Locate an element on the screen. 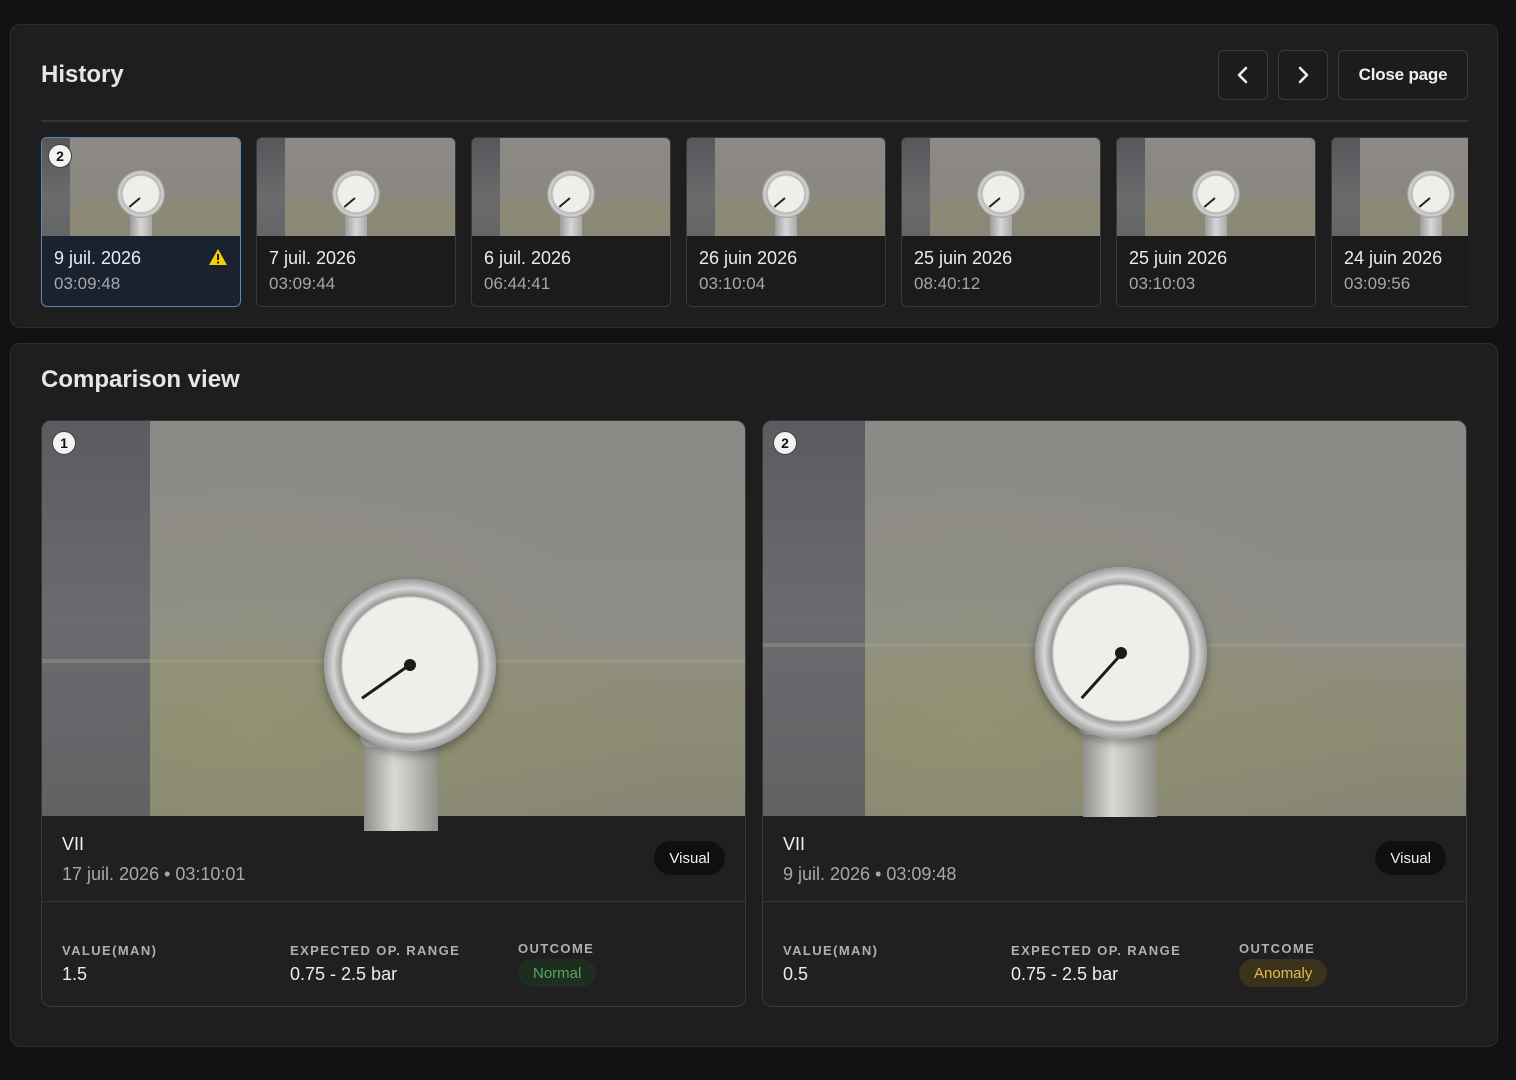  thumbnail-date: 9 juil. 2026 is located at coordinates (98, 258).